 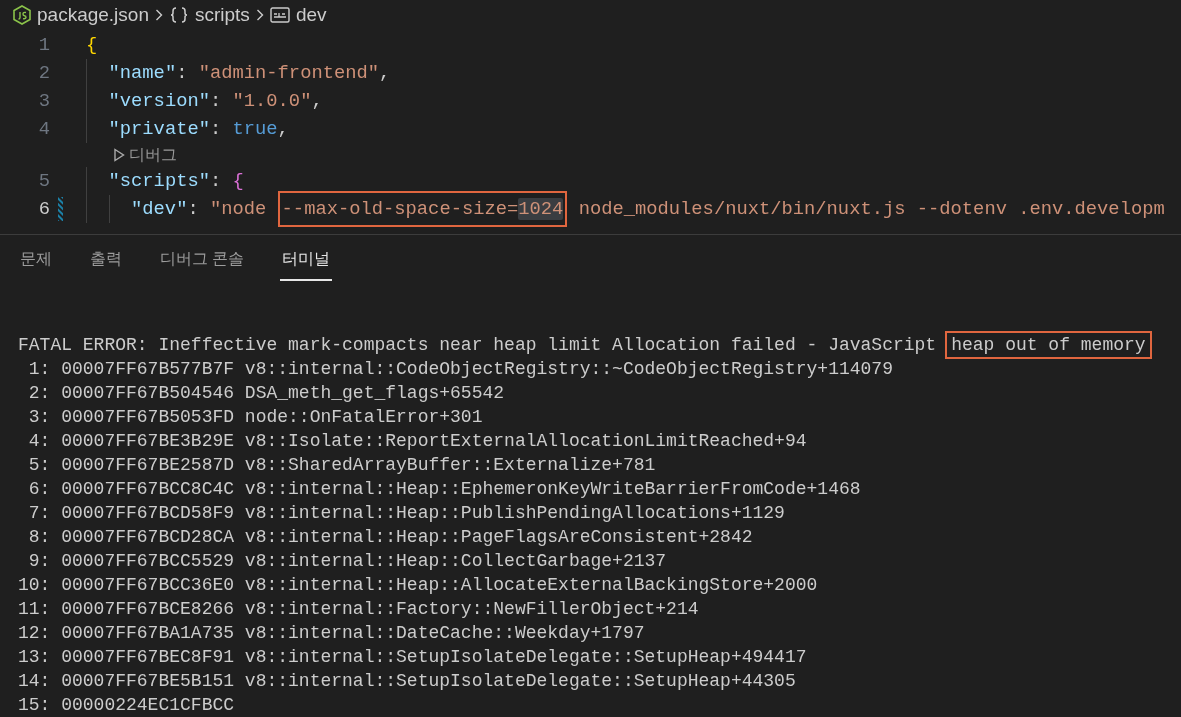 What do you see at coordinates (159, 129) in the screenshot?
I see `code-text: "private"` at bounding box center [159, 129].